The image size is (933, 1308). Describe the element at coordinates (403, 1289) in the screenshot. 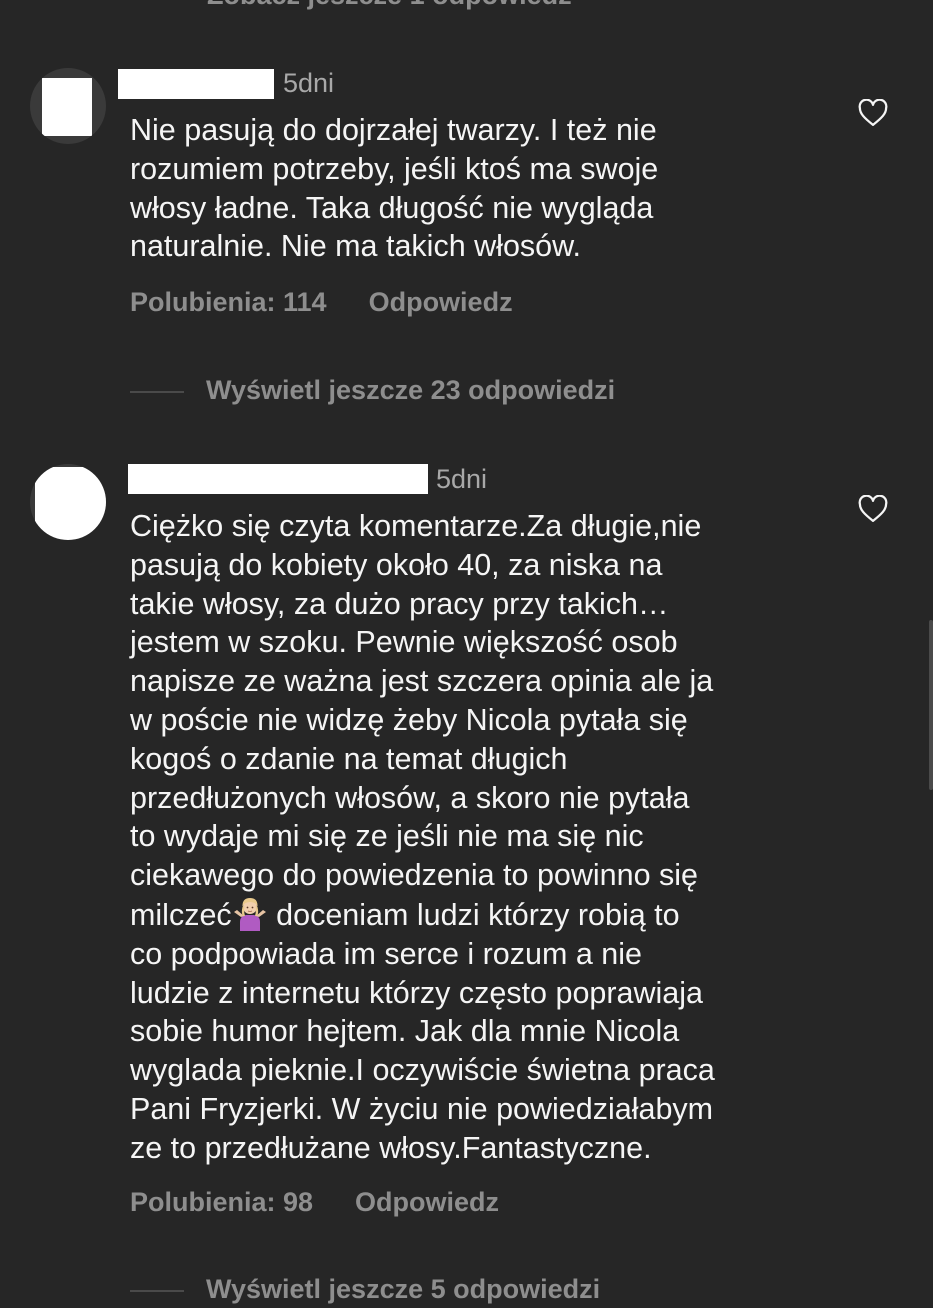

I see `view-more-replies-label: Wyświetl jeszcze 5 odpowiedzi` at that location.